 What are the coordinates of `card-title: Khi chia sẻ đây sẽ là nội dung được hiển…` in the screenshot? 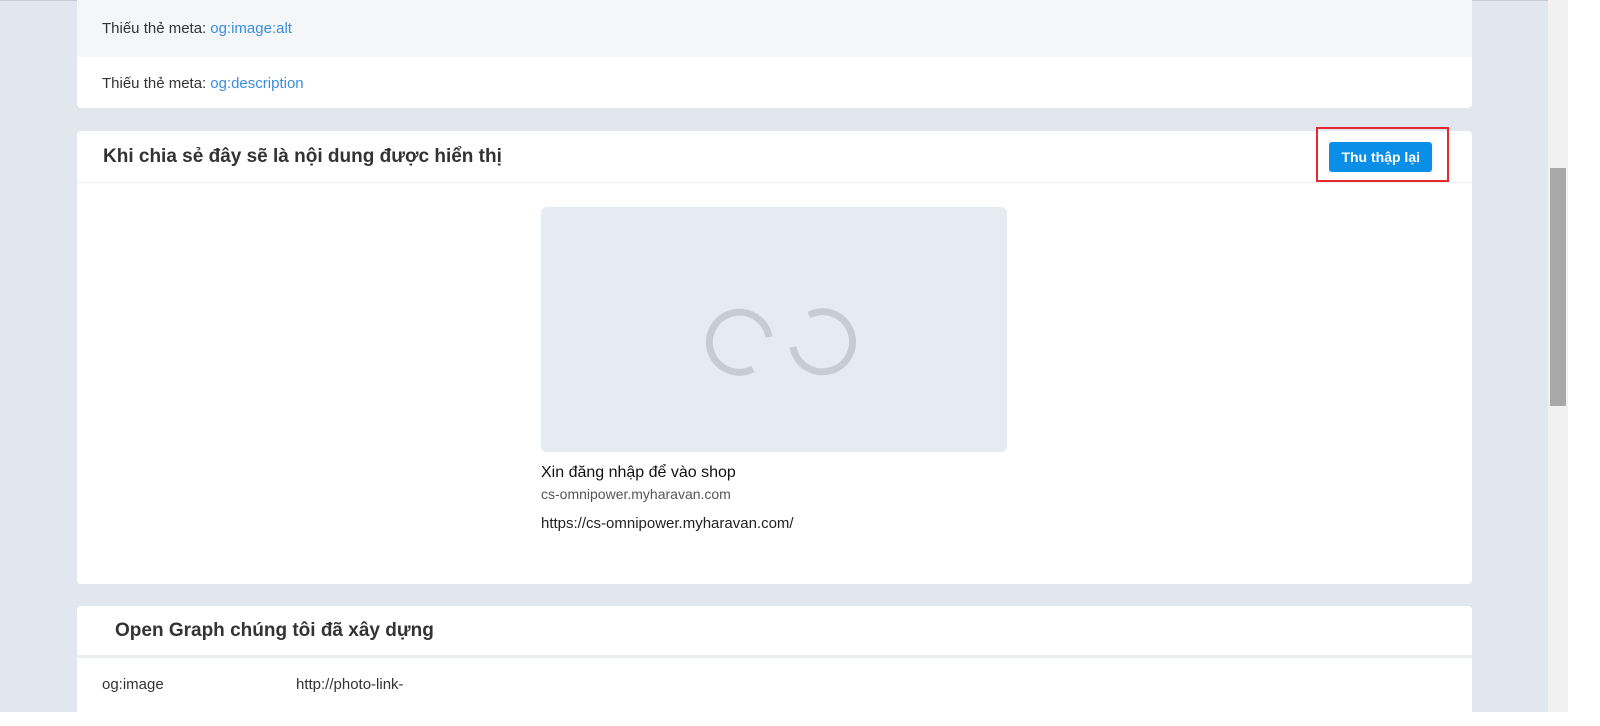 It's located at (774, 157).